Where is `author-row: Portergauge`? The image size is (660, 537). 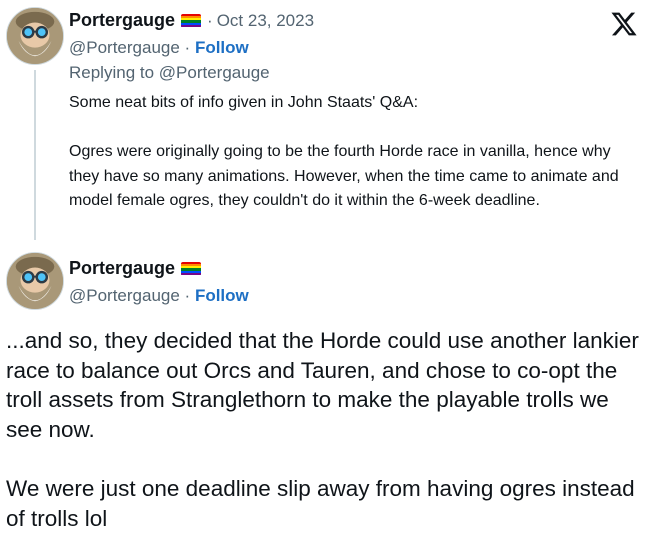 author-row: Portergauge is located at coordinates (135, 268).